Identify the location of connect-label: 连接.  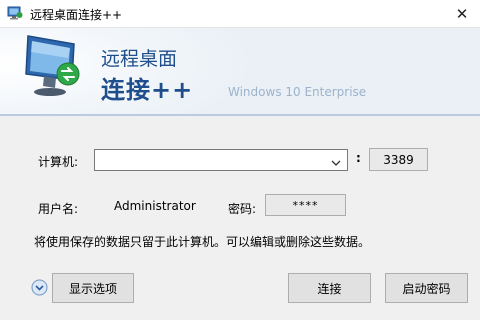
(329, 288).